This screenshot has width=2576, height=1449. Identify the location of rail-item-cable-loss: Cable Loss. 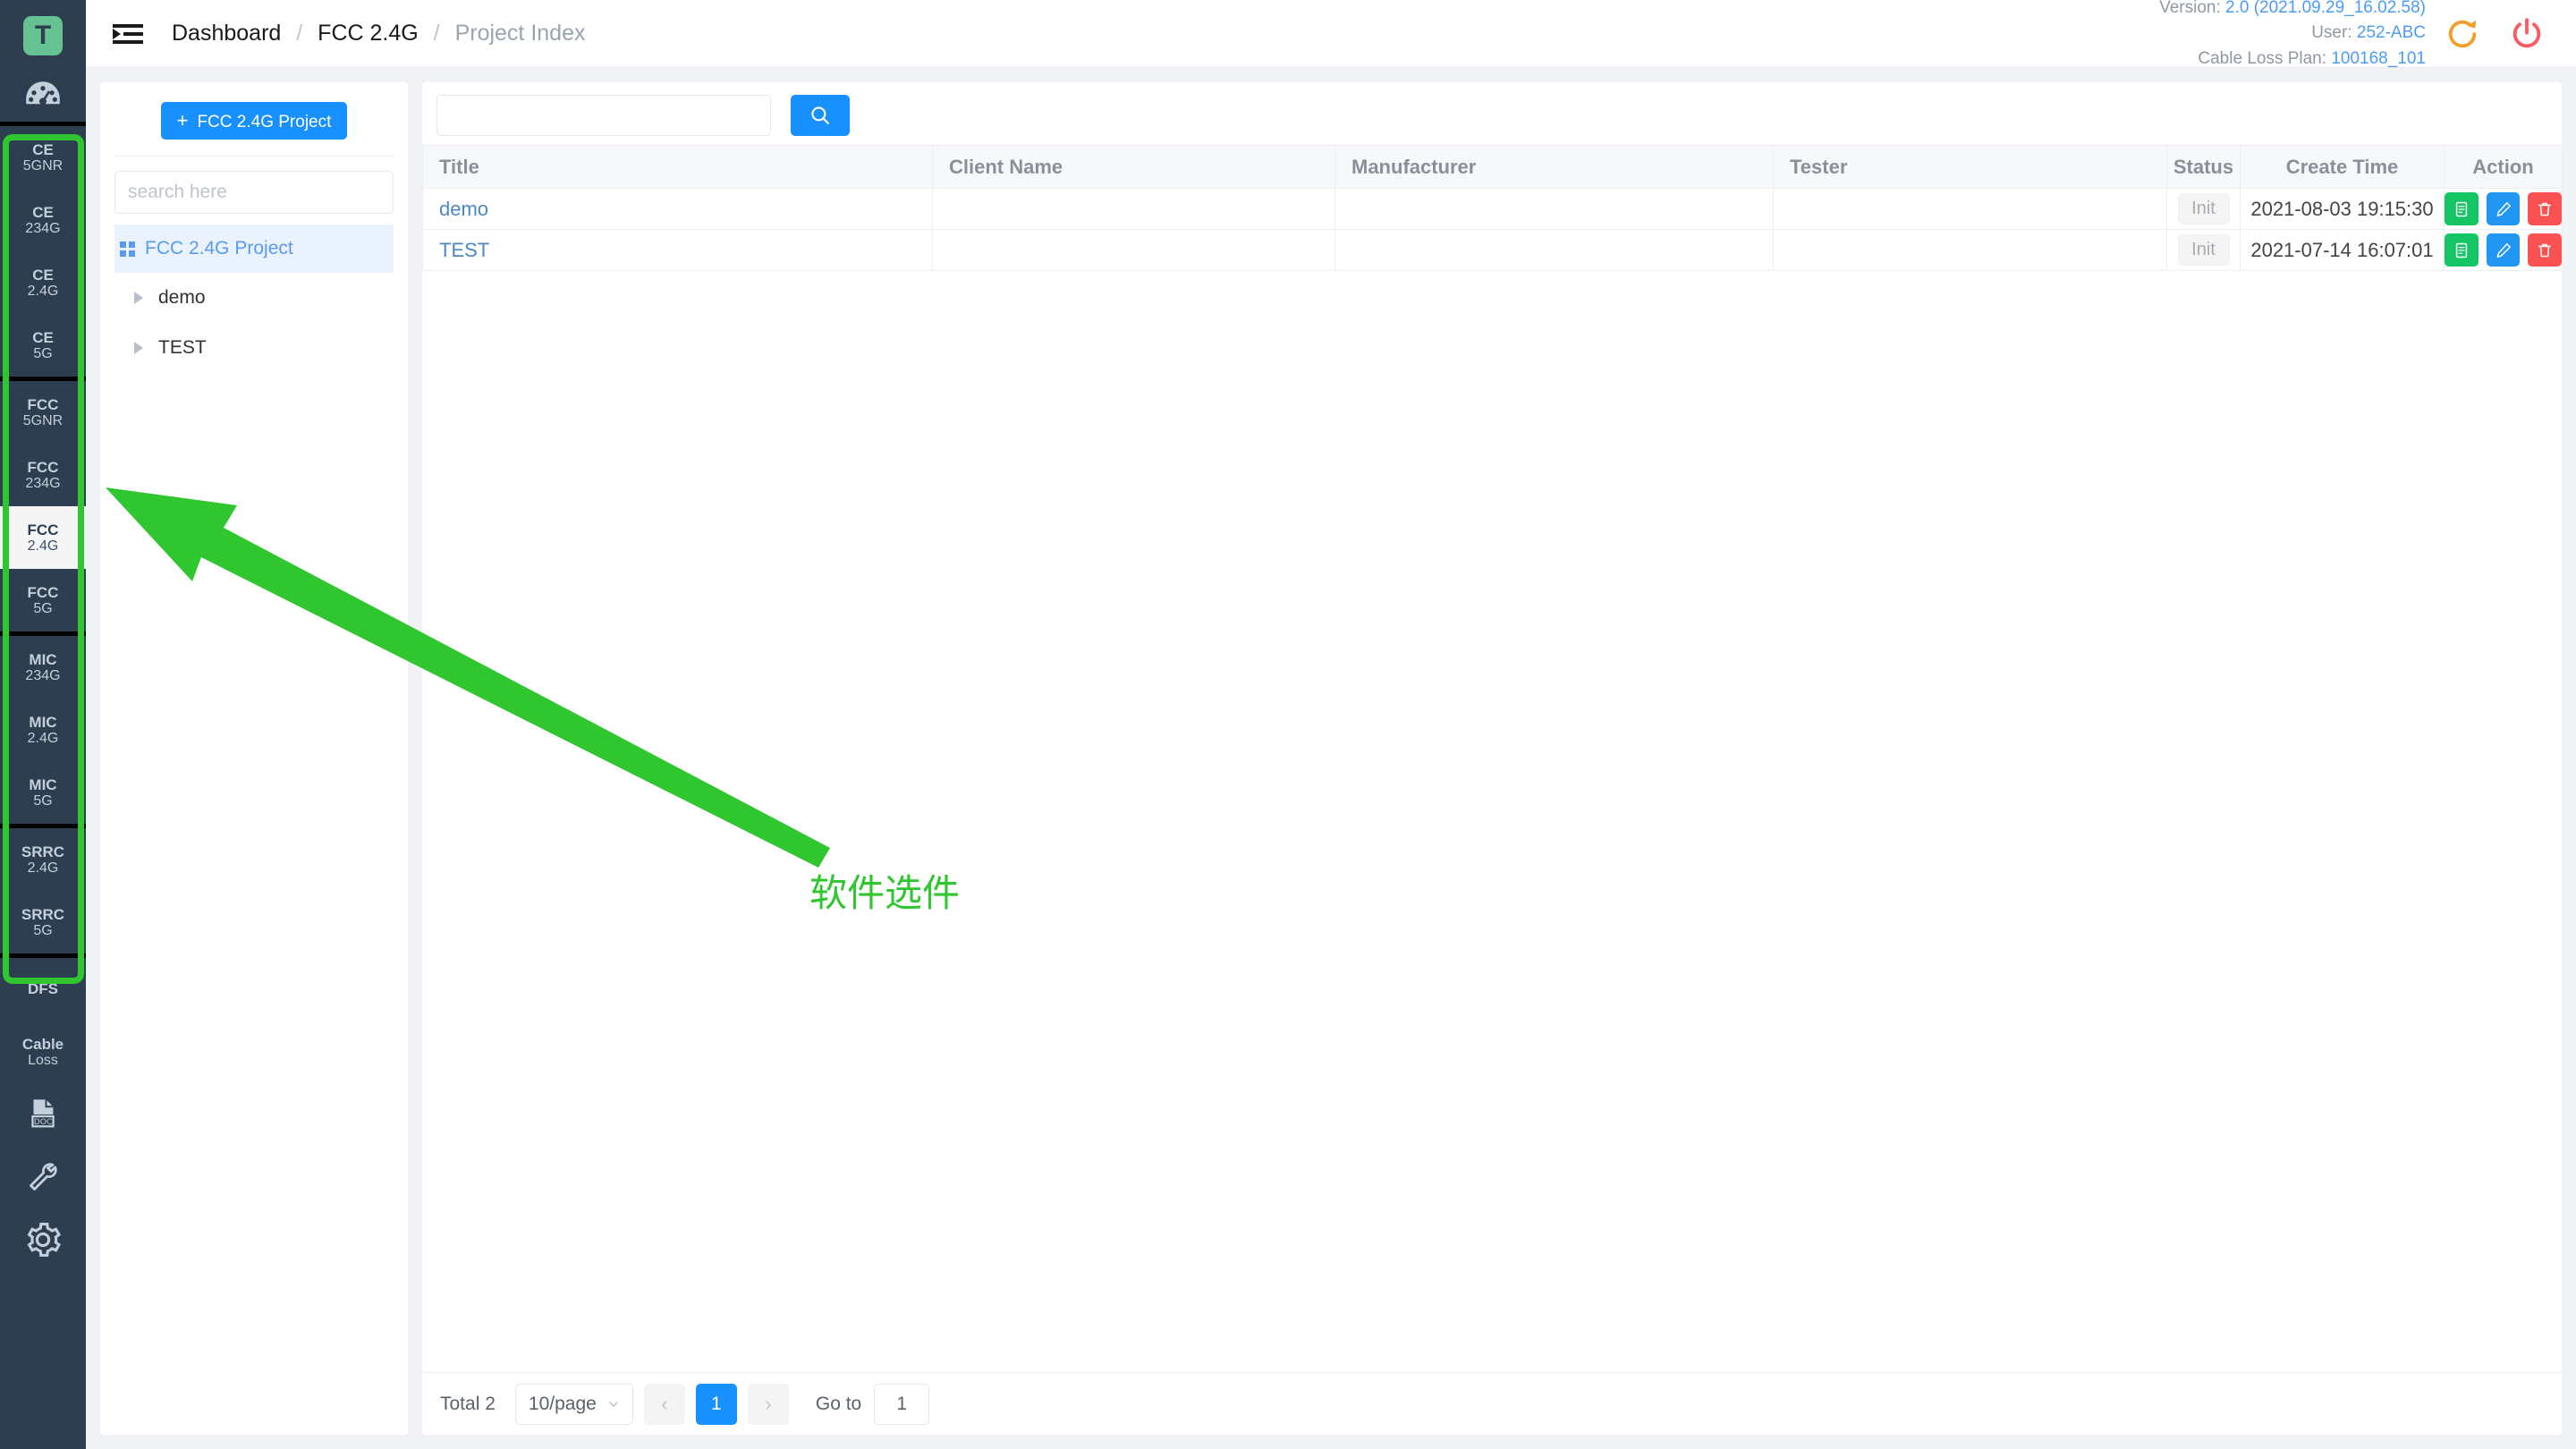
(43, 1052).